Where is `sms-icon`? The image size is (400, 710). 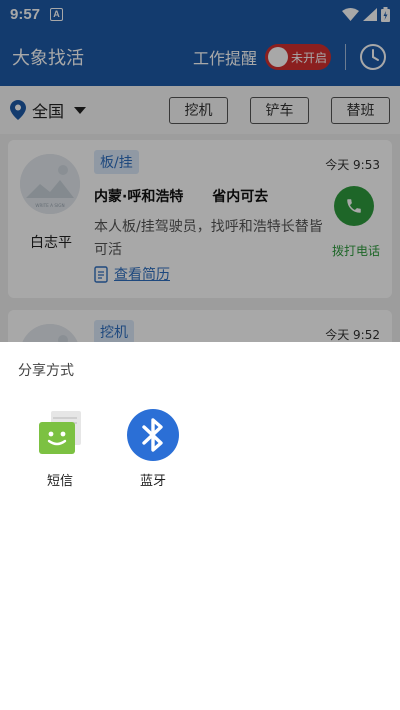 sms-icon is located at coordinates (60, 432).